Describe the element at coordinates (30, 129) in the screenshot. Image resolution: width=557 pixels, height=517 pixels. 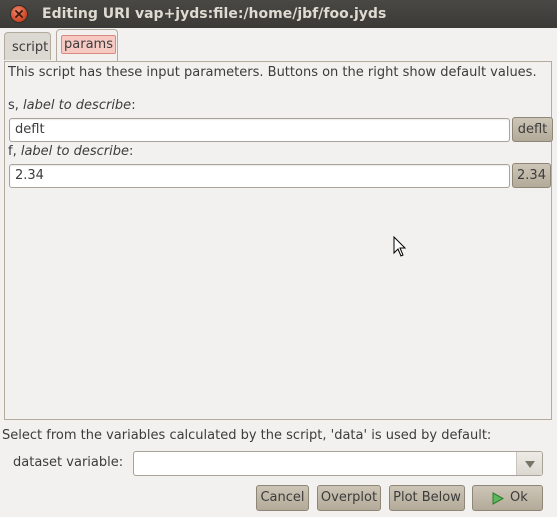
I see `param-s-value: deflt` at that location.